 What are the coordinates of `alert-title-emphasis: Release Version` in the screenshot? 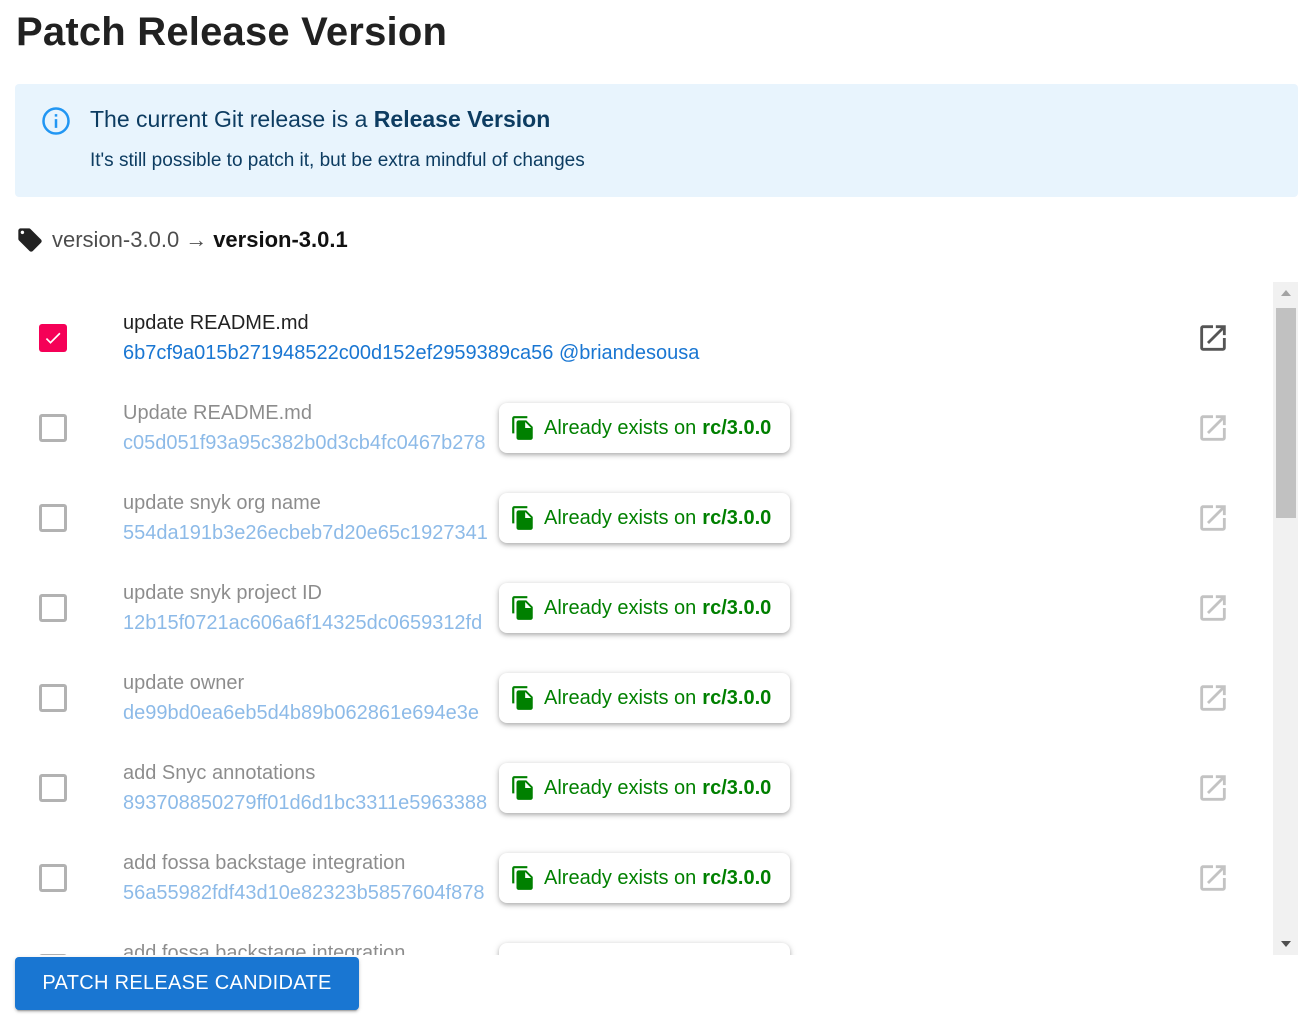 It's located at (462, 119).